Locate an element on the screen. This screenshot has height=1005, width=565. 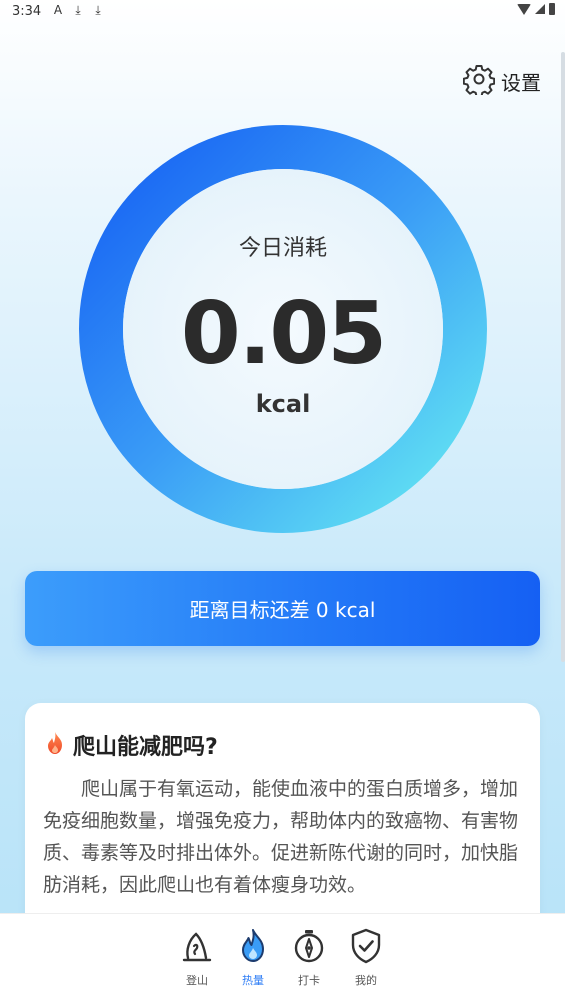
bottom-tab-bar: 登山 热量 打卡 我的 is located at coordinates (282, 959).